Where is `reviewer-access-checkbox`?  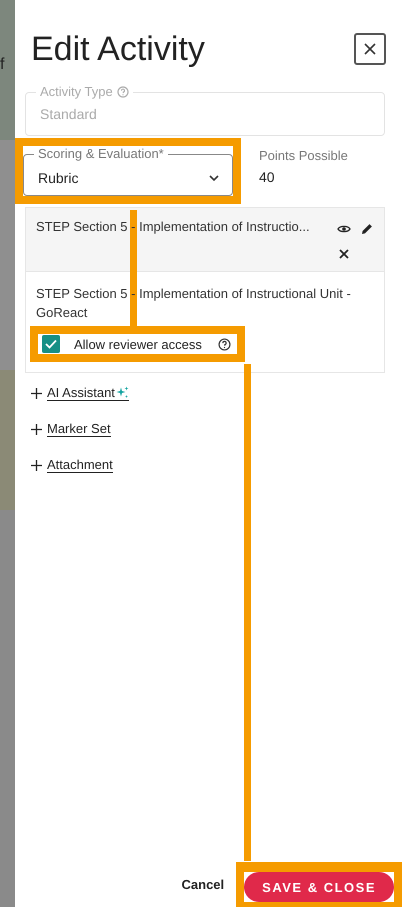 reviewer-access-checkbox is located at coordinates (51, 344).